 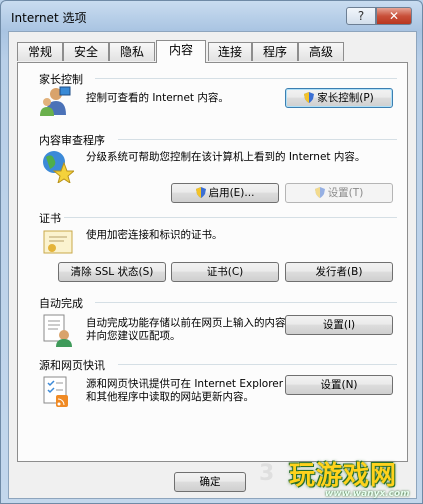 What do you see at coordinates (367, 494) in the screenshot?
I see `watermark-url: www.wanyx.com` at bounding box center [367, 494].